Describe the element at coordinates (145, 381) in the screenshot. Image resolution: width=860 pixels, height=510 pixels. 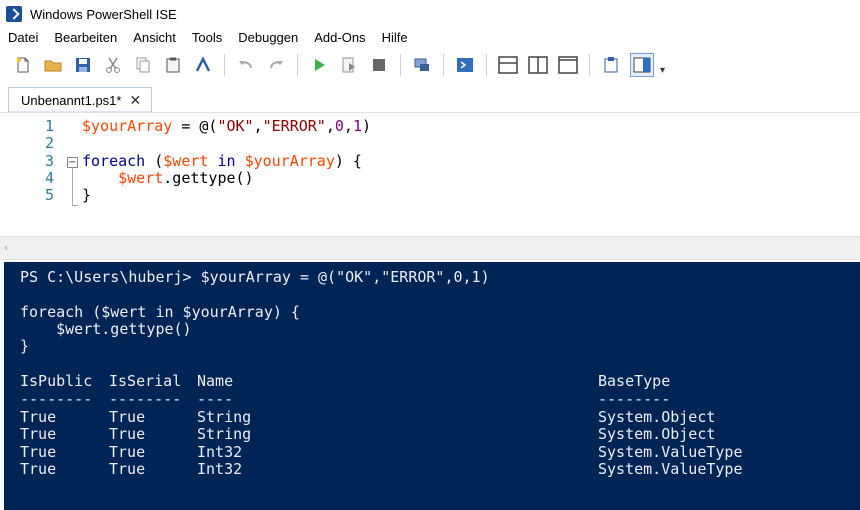
I see `table-header-cell: IsSerial` at that location.